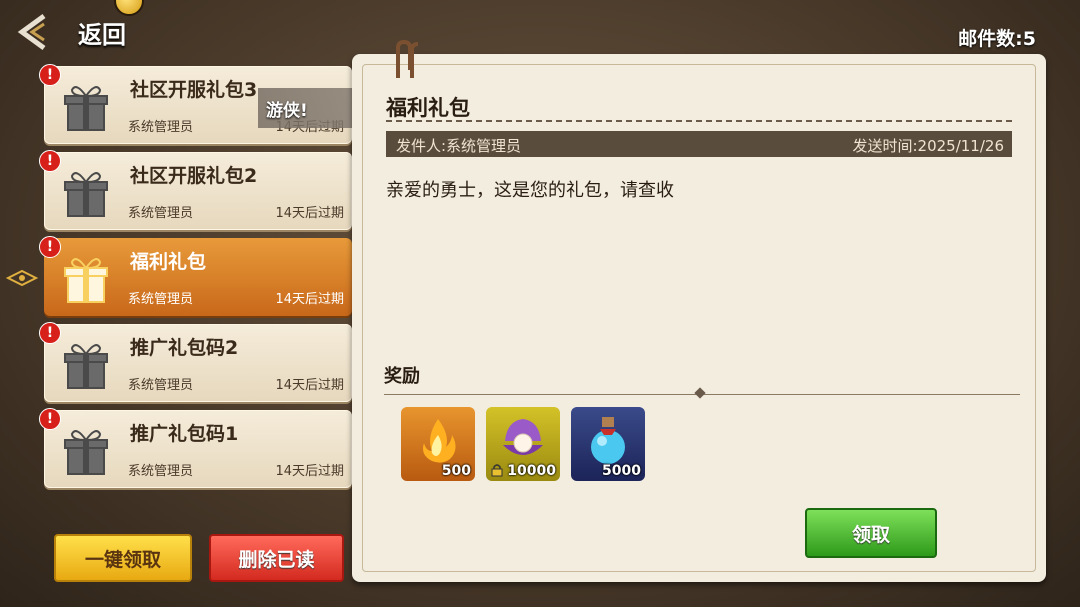  Describe the element at coordinates (195, 276) in the screenshot. I see `mail-list-item: ! 福利礼包系统管理员 14天后过期` at that location.